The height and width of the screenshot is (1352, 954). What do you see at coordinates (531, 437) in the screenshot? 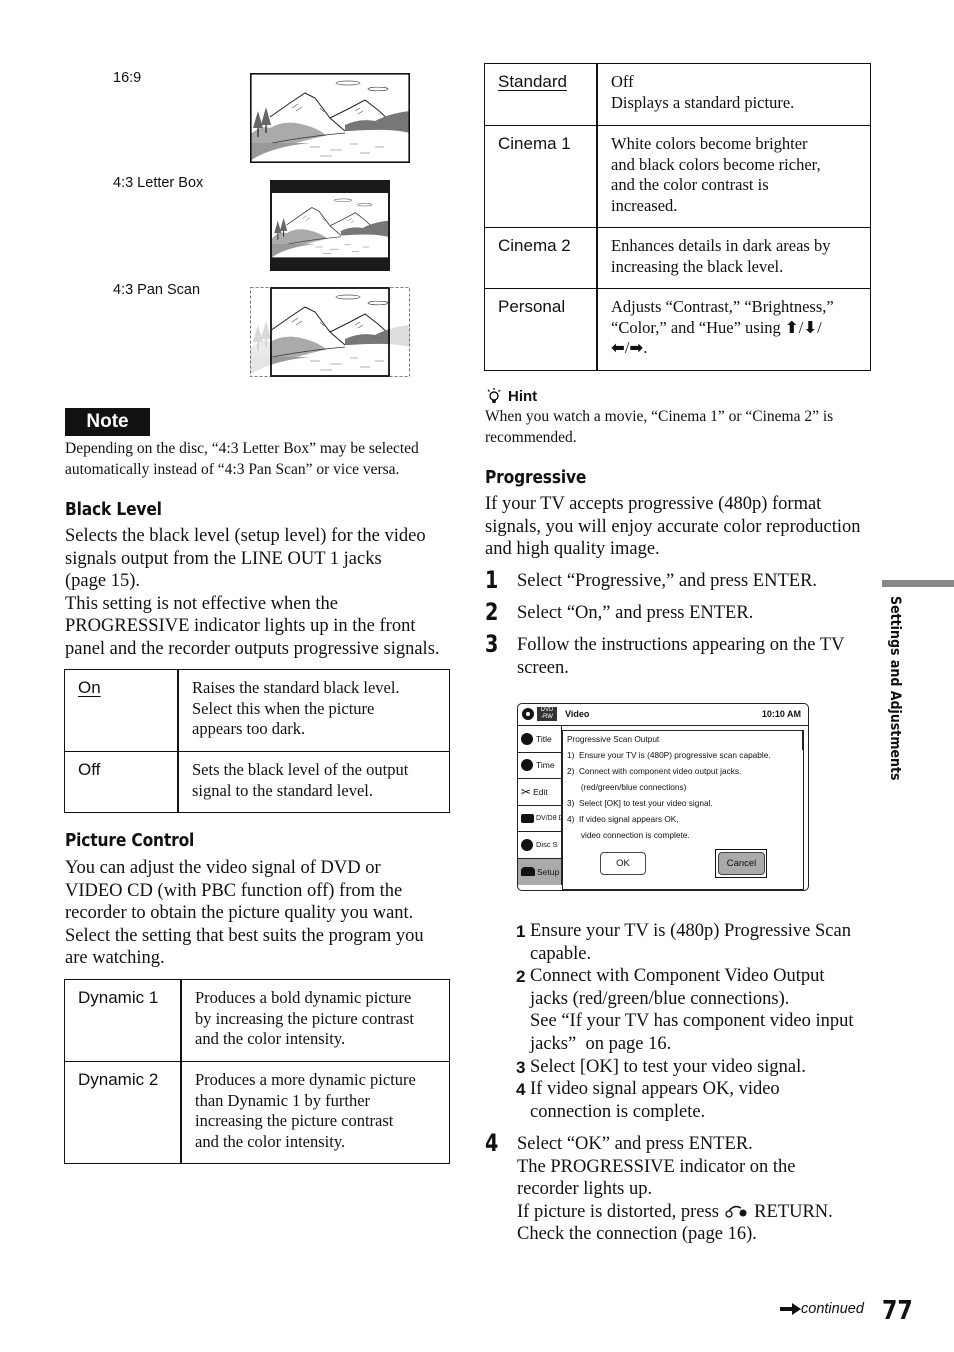
I see `hint-line: recommended.` at bounding box center [531, 437].